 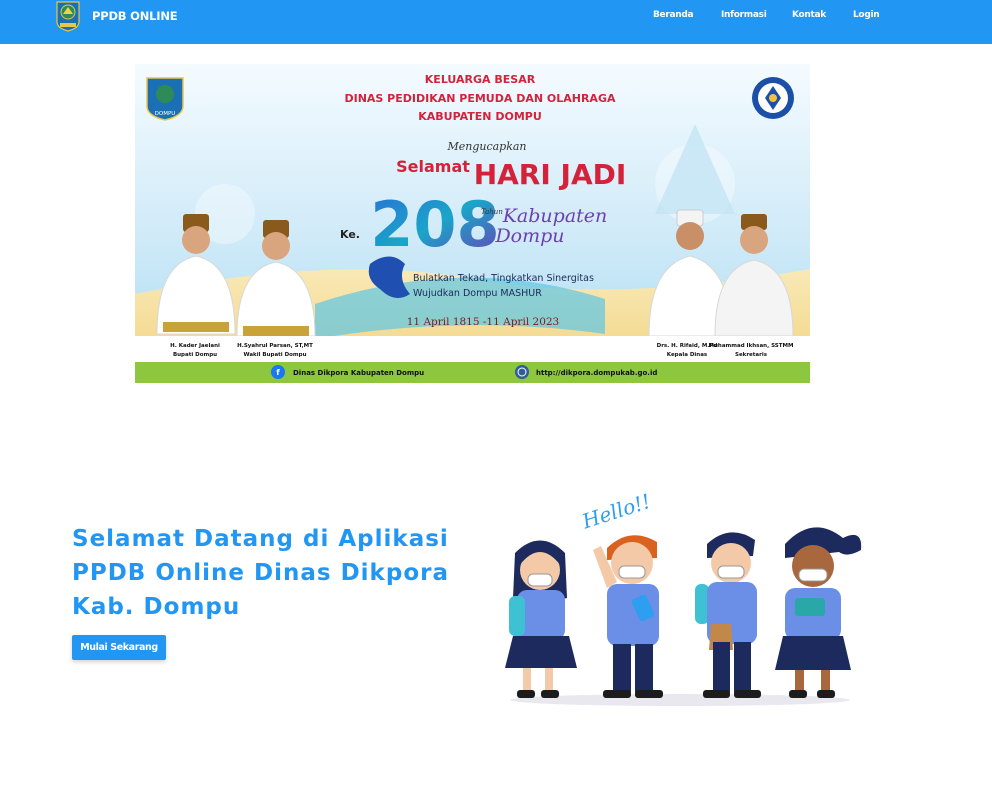 I want to click on nav-link-beranda: Beranda, so click(x=673, y=15).